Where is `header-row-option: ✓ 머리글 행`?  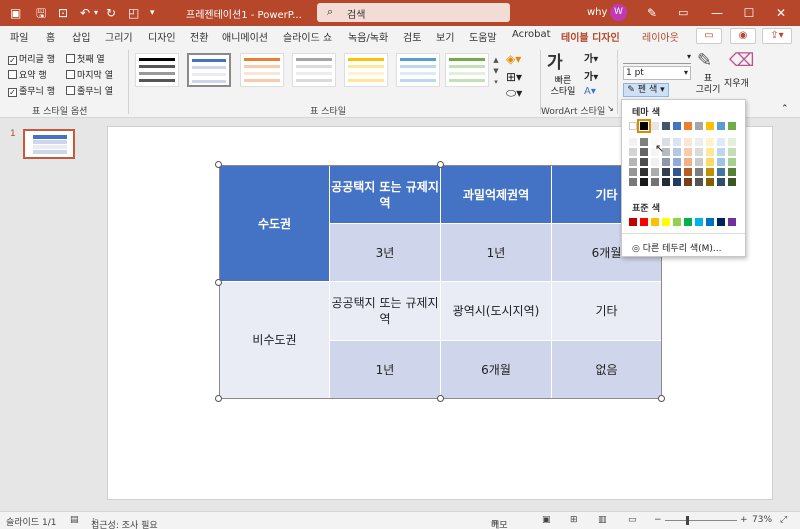
header-row-option: ✓ 머리글 행 is located at coordinates (31, 58).